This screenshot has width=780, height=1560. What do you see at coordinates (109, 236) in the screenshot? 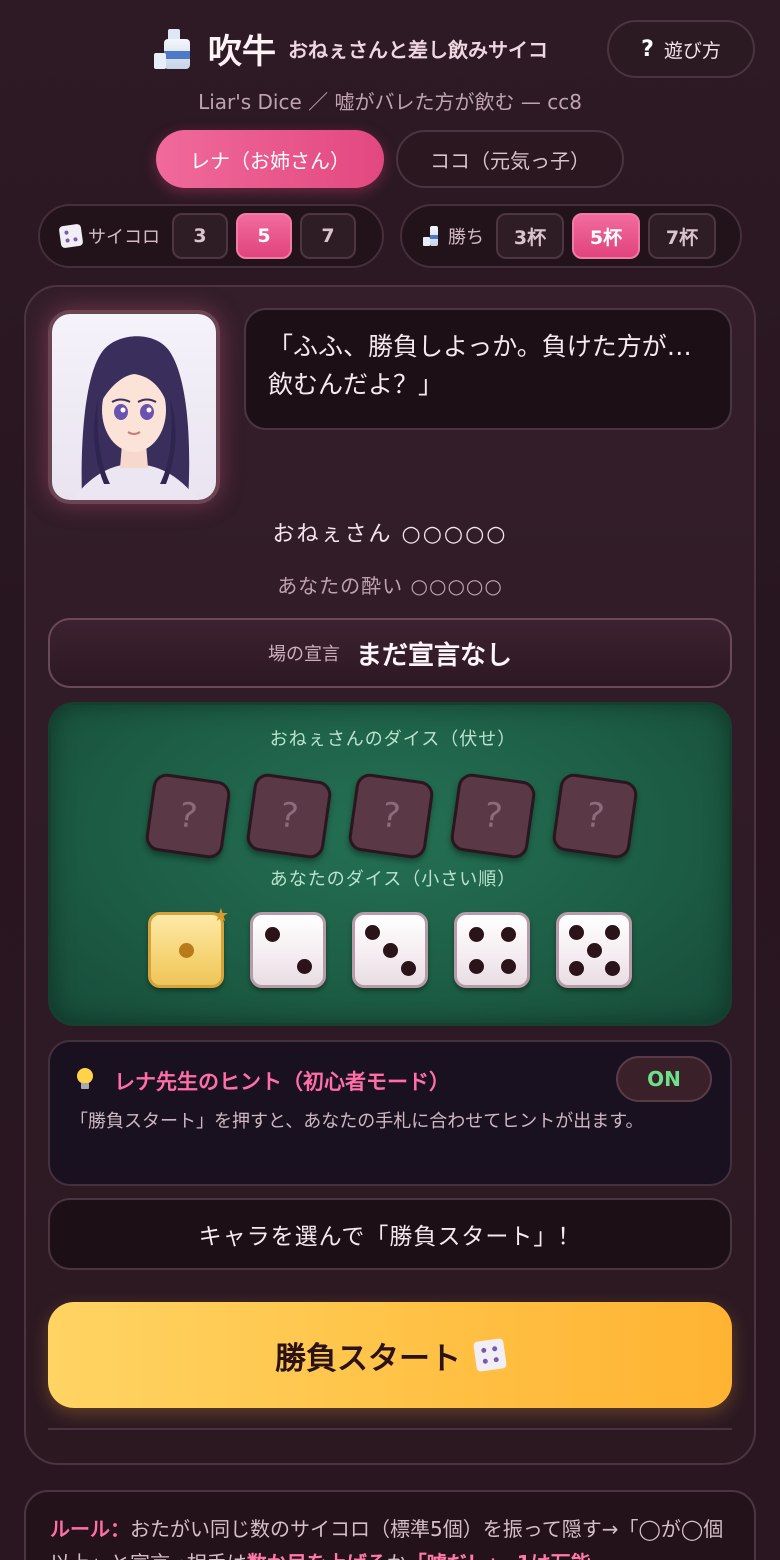
I see `dice-count-label: サイコロ` at bounding box center [109, 236].